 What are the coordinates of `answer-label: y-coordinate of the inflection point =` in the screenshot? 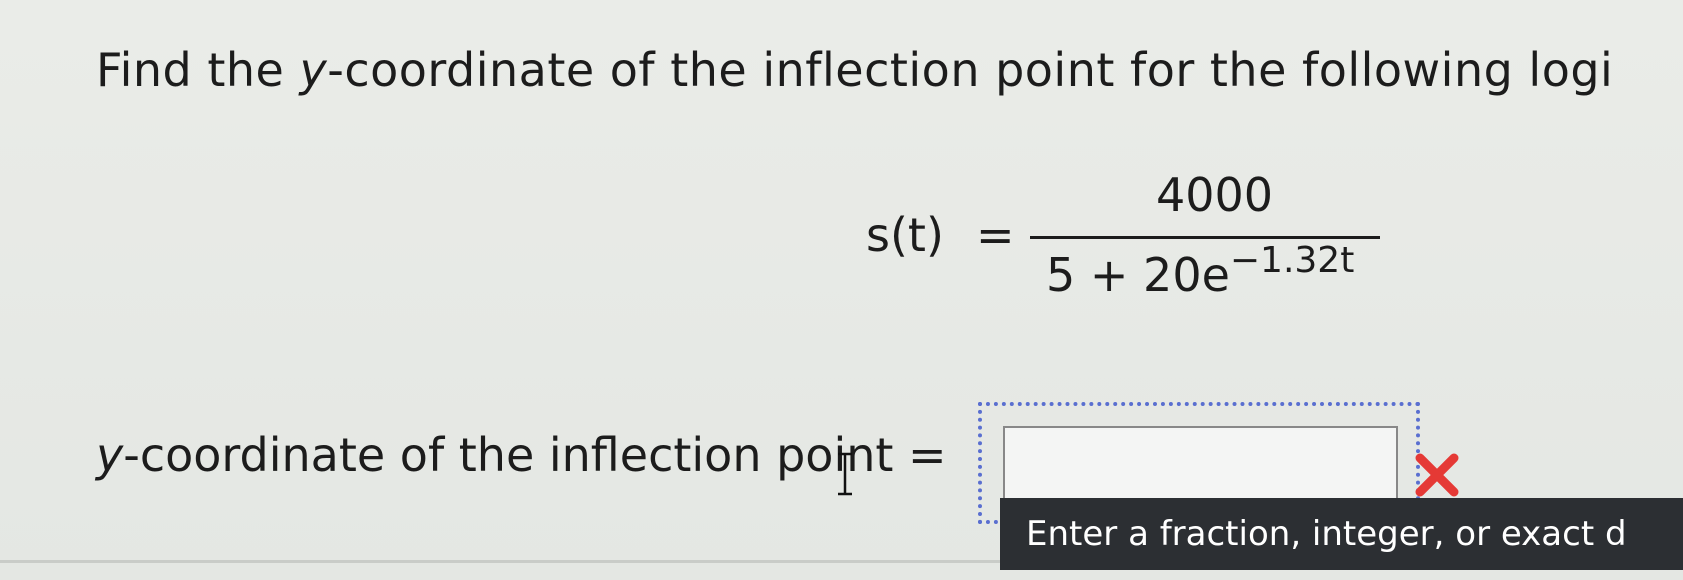 It's located at (521, 455).